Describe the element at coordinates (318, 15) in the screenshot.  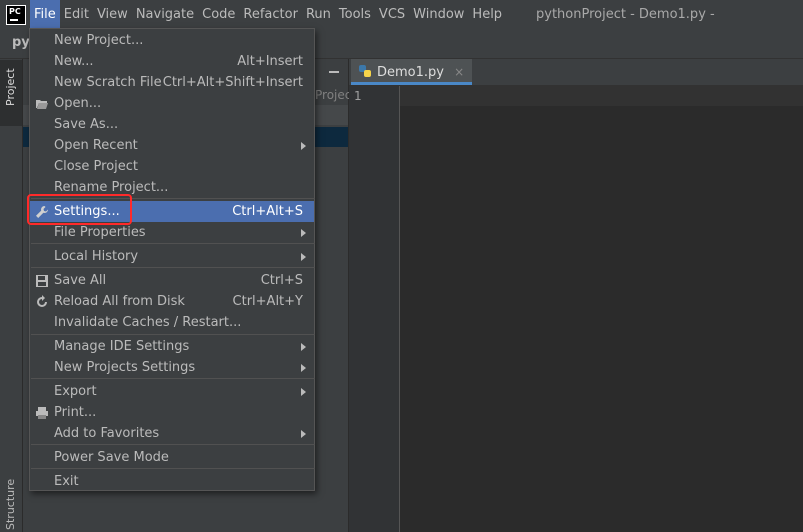
I see `menu-run: Run` at that location.